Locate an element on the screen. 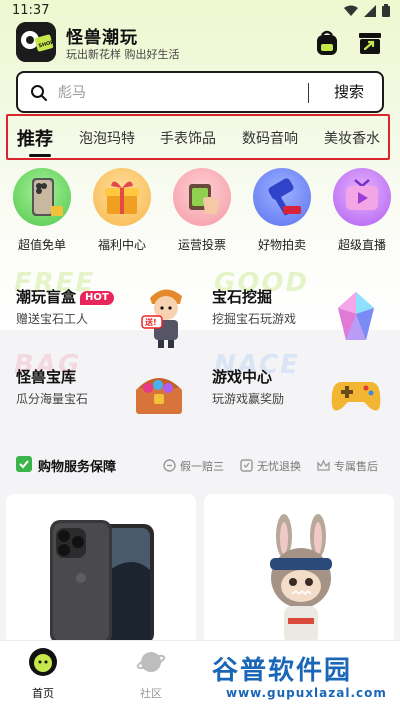  quick-vote: 运营投票 is located at coordinates (202, 210).